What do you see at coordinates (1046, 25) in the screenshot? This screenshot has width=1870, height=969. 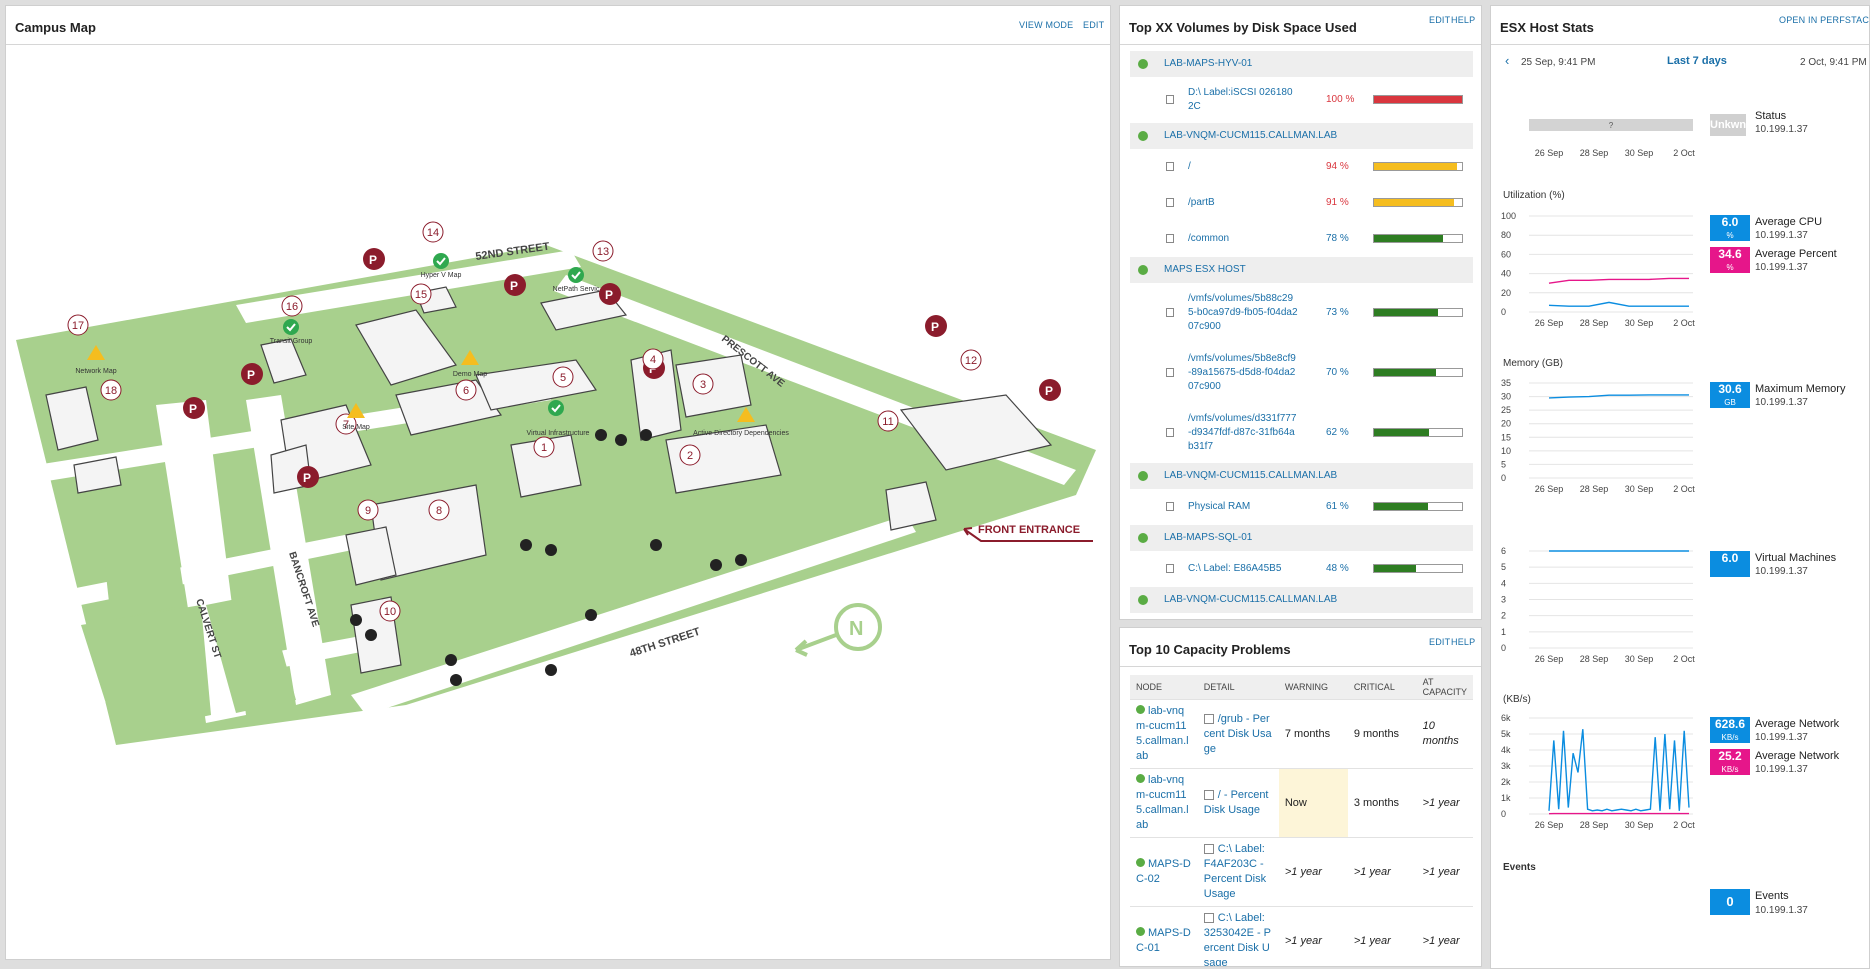 I see `view-mode-button: VIEW MODE` at bounding box center [1046, 25].